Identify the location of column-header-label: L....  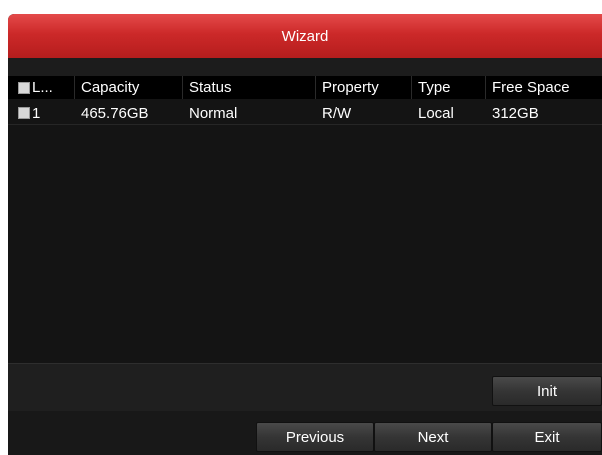
(41, 87).